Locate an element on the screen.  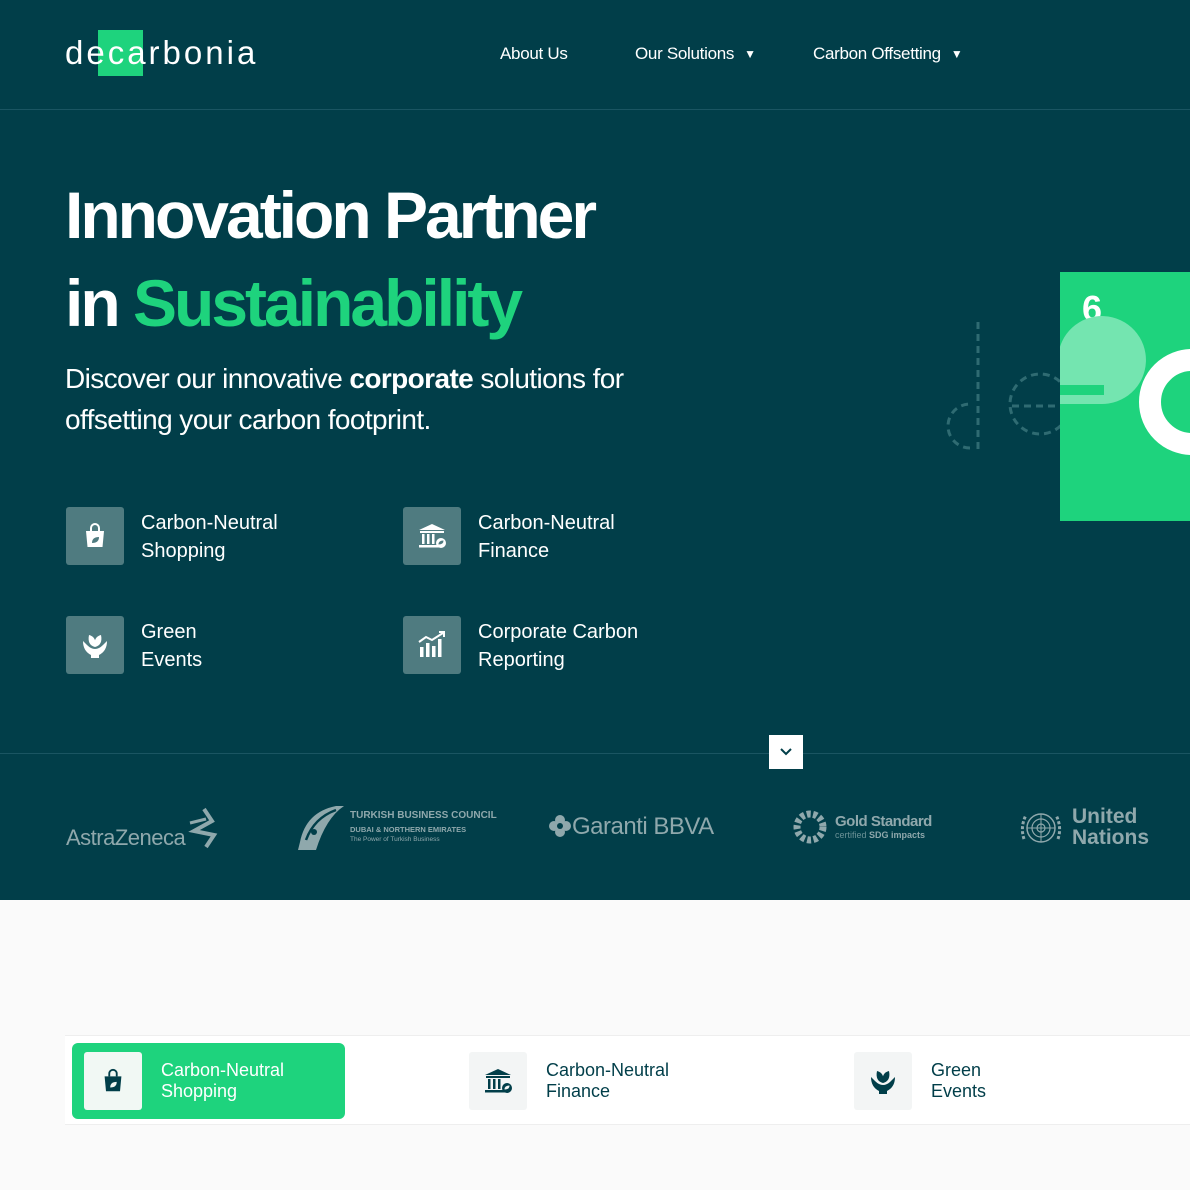
feature-label-line1: Green is located at coordinates (169, 632).